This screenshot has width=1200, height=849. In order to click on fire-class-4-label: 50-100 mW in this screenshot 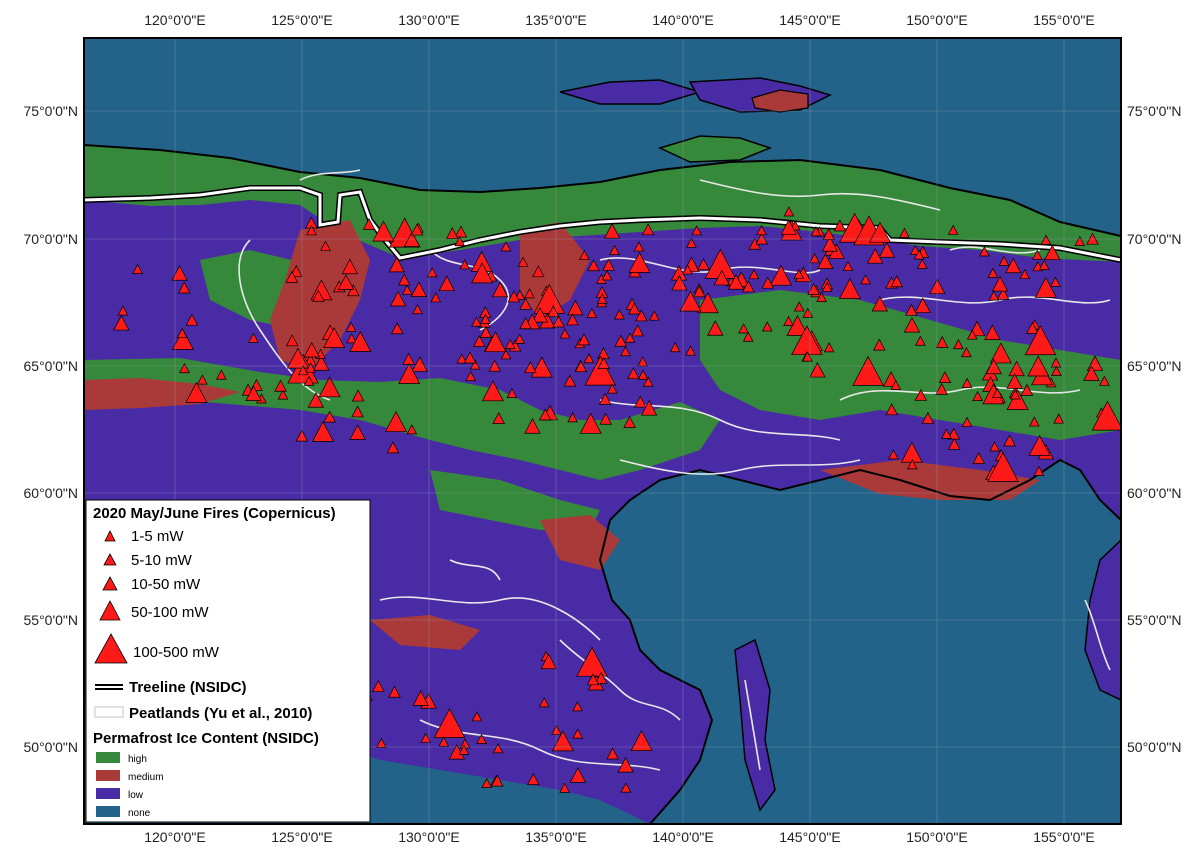, I will do `click(170, 612)`.